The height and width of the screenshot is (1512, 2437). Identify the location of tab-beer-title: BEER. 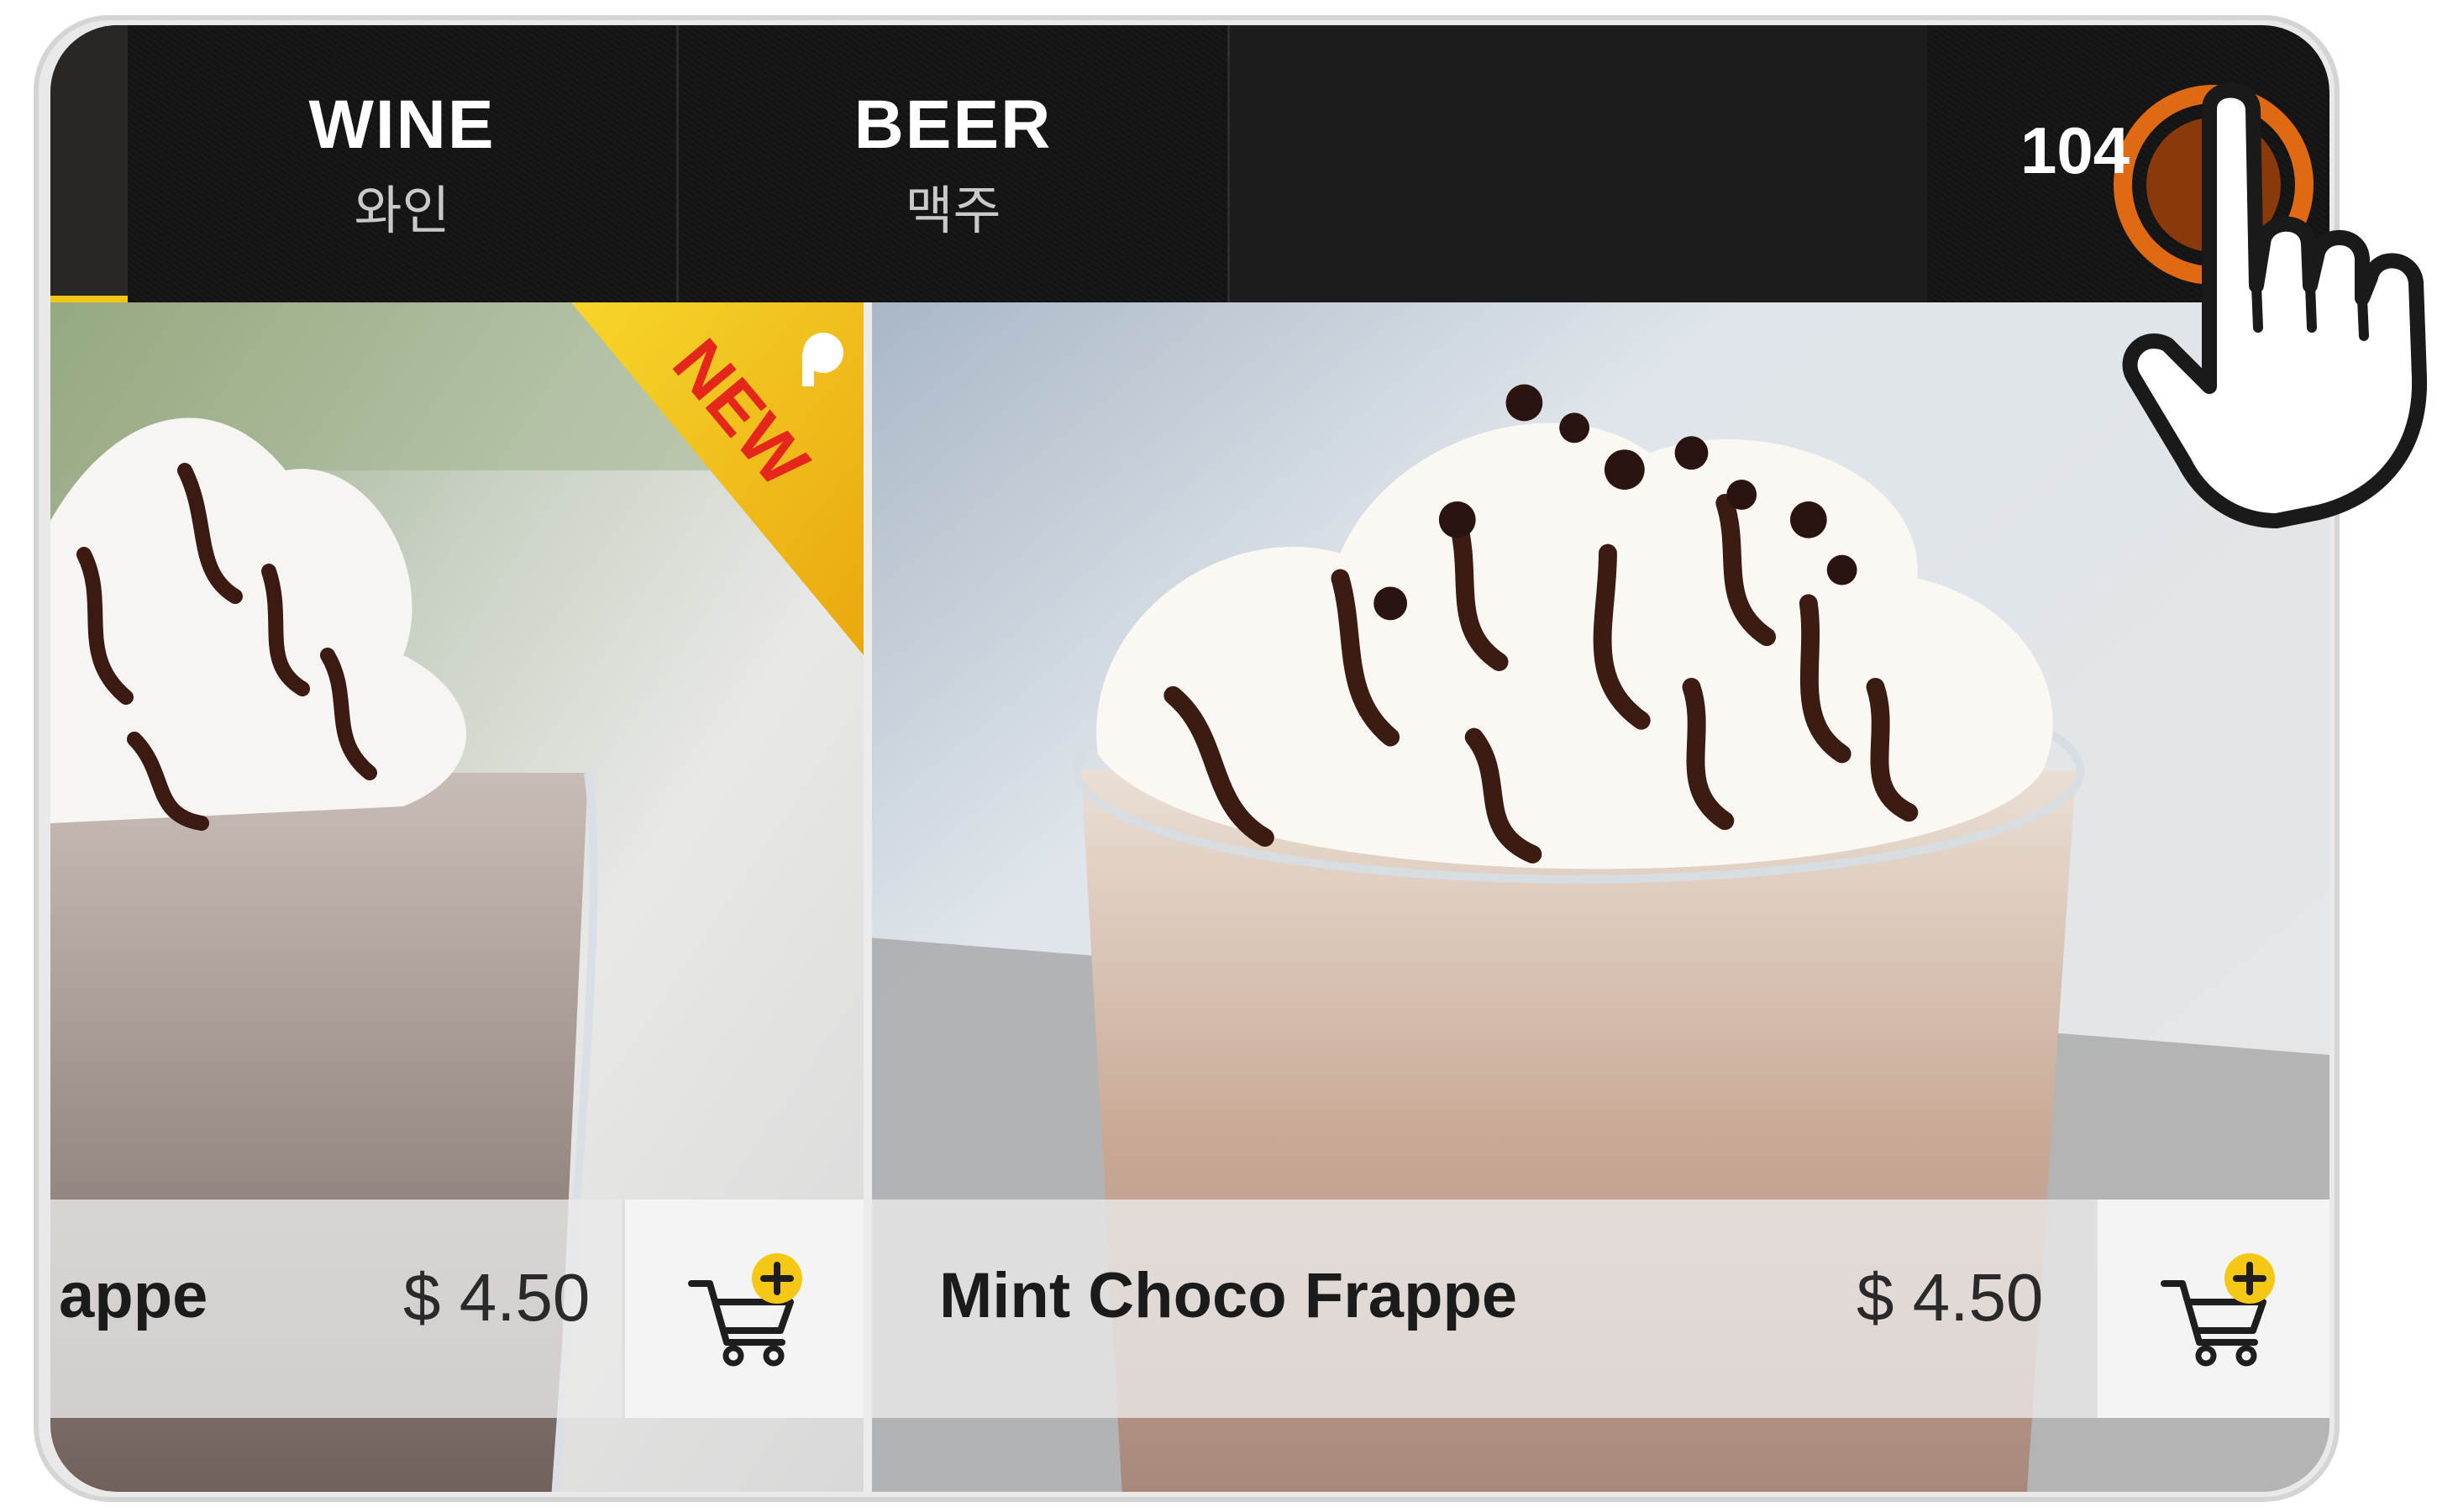
(953, 125).